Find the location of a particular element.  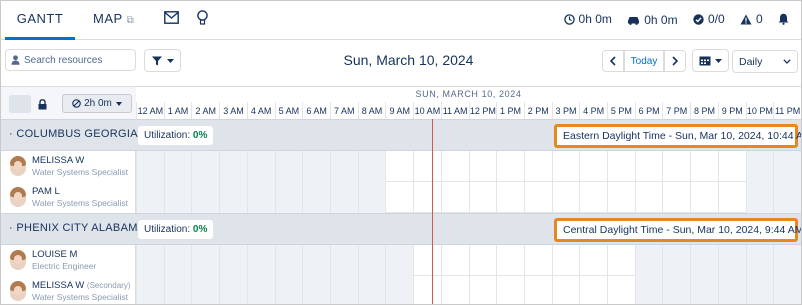

tab-map: MAP ⧉ is located at coordinates (113, 19).